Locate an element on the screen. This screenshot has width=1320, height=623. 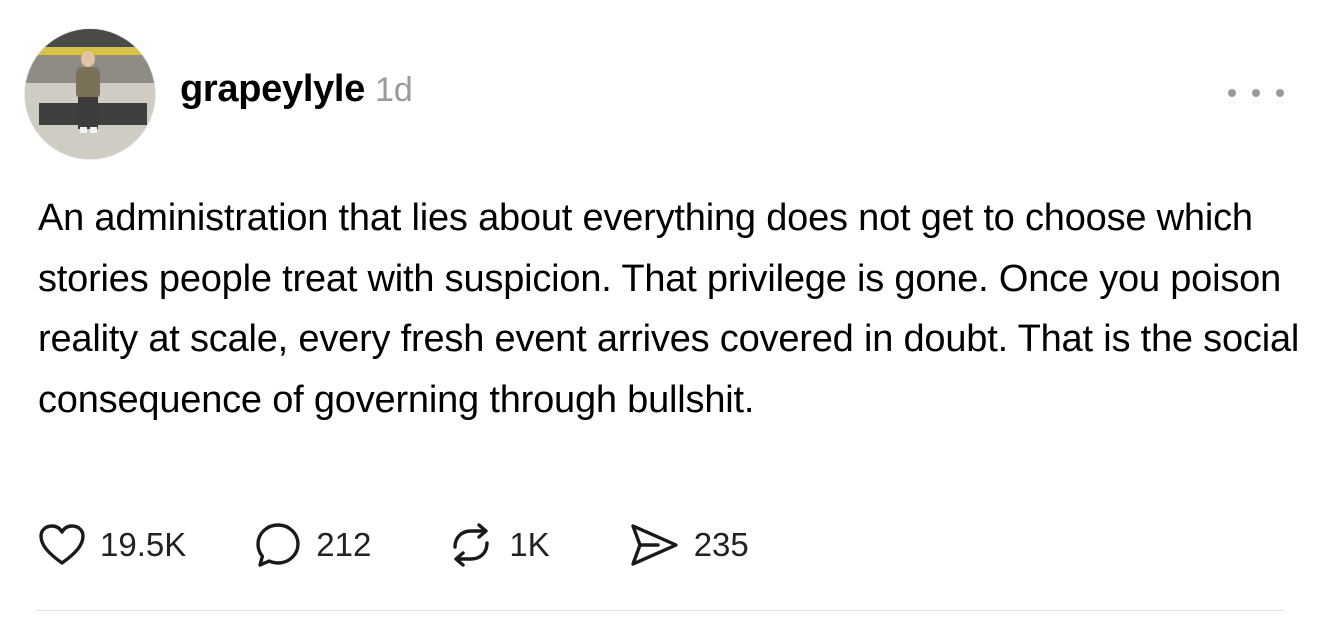
comment-icon is located at coordinates (278, 545).